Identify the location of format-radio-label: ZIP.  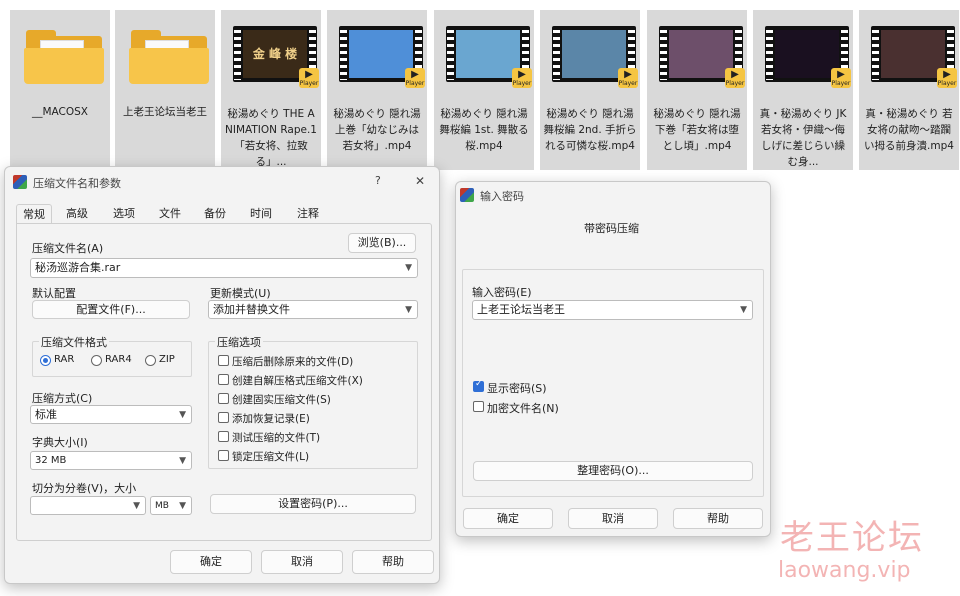
(167, 359).